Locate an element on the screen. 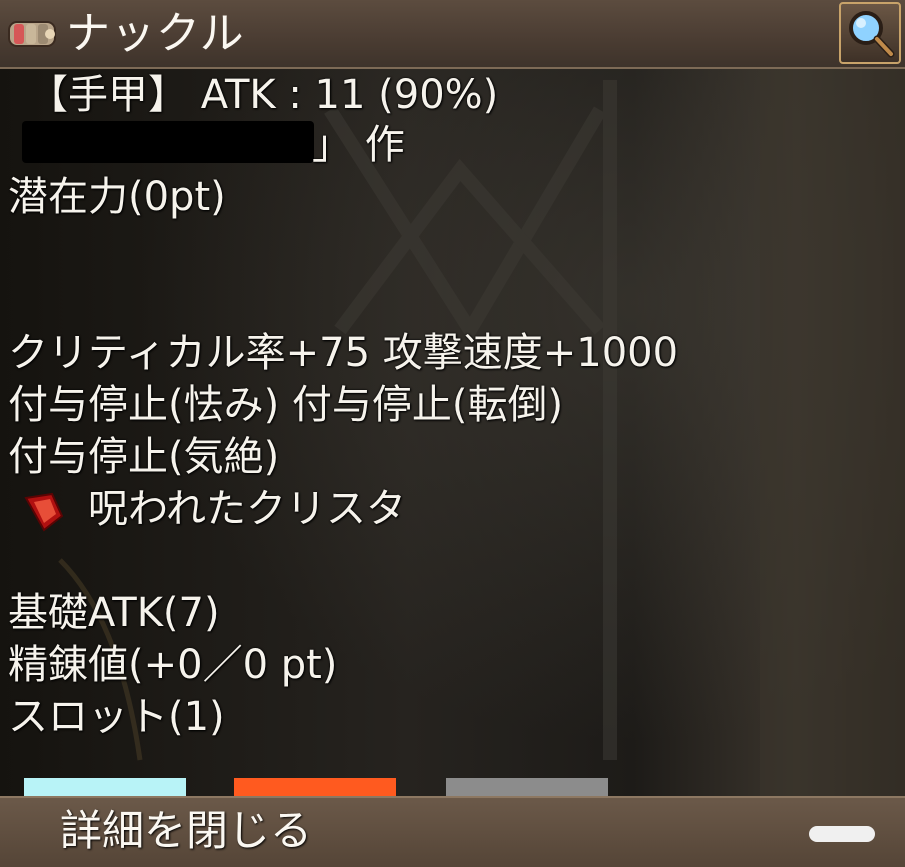 Image resolution: width=905 pixels, height=867 pixels. crystal-name: 呪われたクリスタ is located at coordinates (247, 509).